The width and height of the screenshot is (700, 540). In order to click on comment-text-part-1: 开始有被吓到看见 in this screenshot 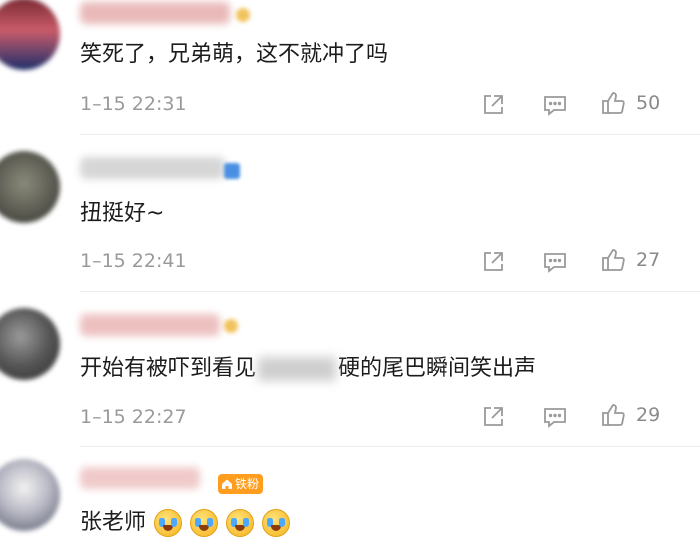, I will do `click(168, 368)`.